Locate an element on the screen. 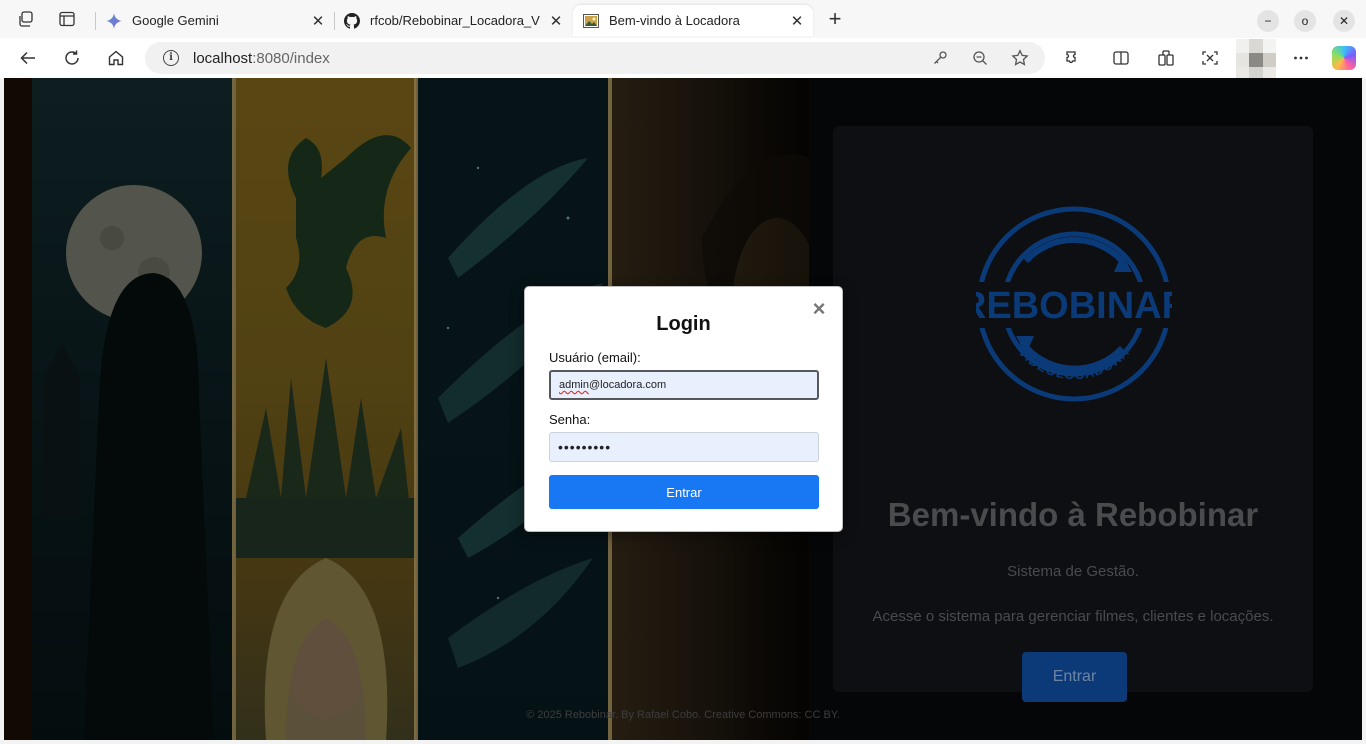  password-label: Senha: is located at coordinates (570, 419).